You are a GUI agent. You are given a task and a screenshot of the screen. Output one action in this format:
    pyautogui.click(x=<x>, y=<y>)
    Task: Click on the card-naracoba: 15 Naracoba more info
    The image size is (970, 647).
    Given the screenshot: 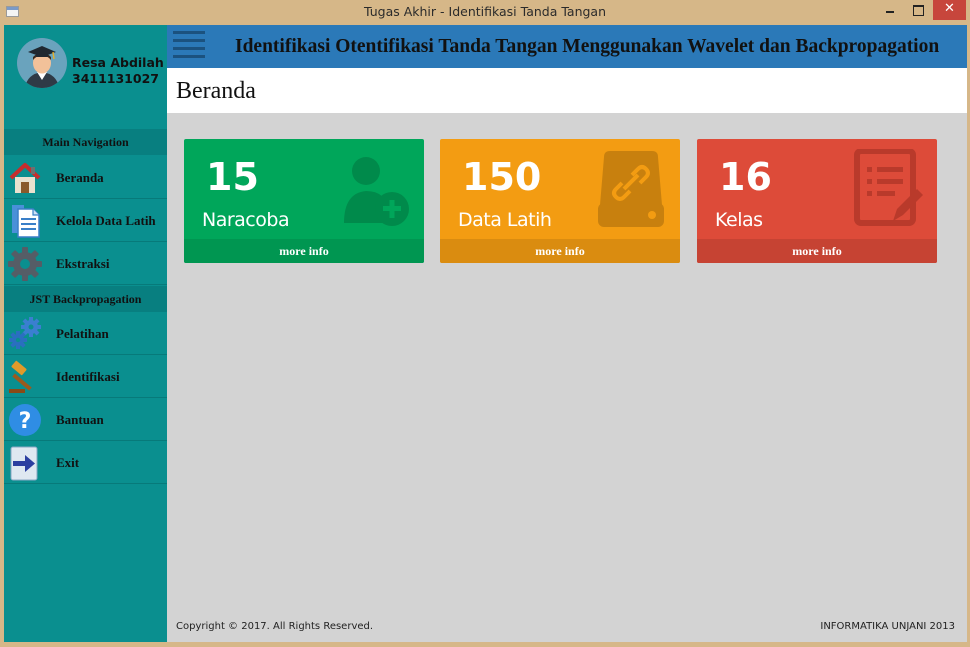 What is the action you would take?
    pyautogui.click(x=304, y=201)
    